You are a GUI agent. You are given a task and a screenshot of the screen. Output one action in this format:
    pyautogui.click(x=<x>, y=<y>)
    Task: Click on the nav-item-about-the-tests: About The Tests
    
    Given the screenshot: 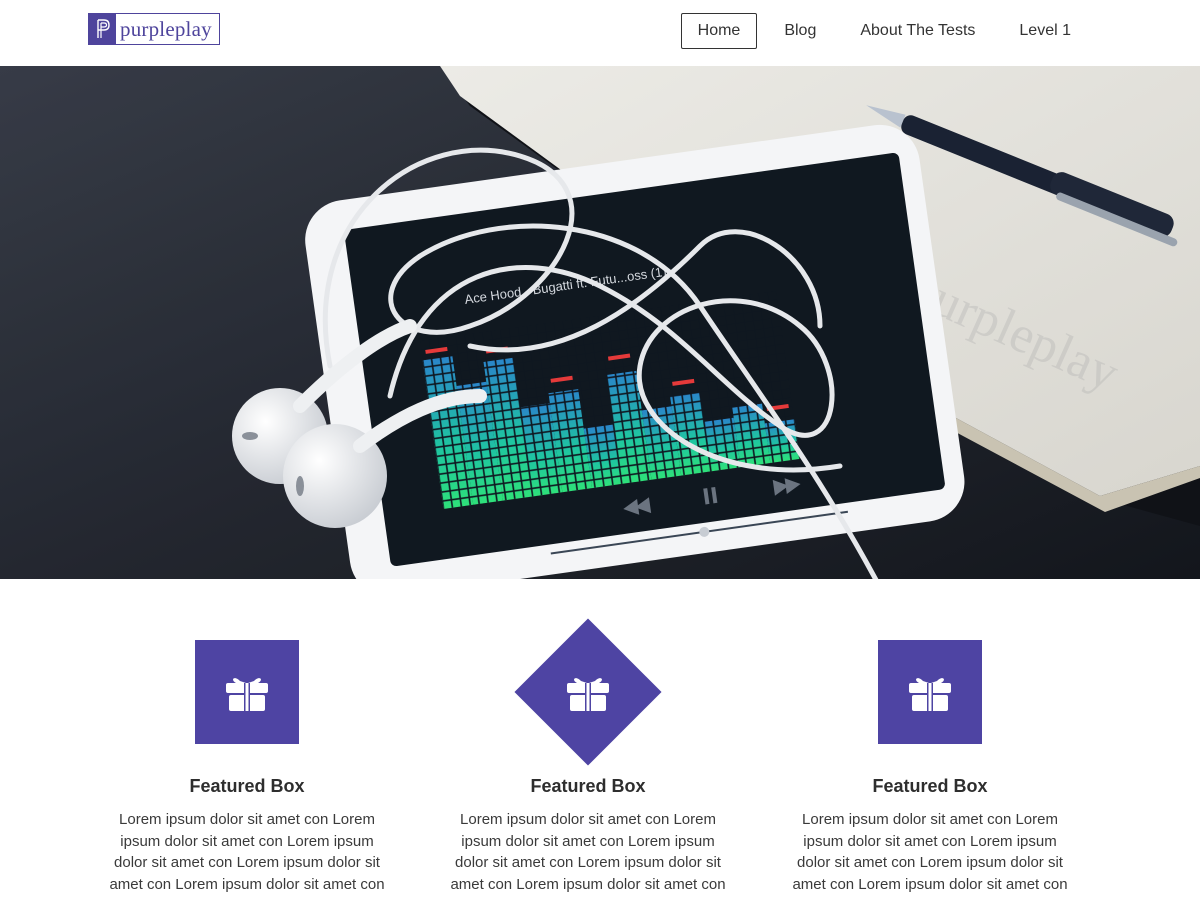 What is the action you would take?
    pyautogui.click(x=917, y=31)
    